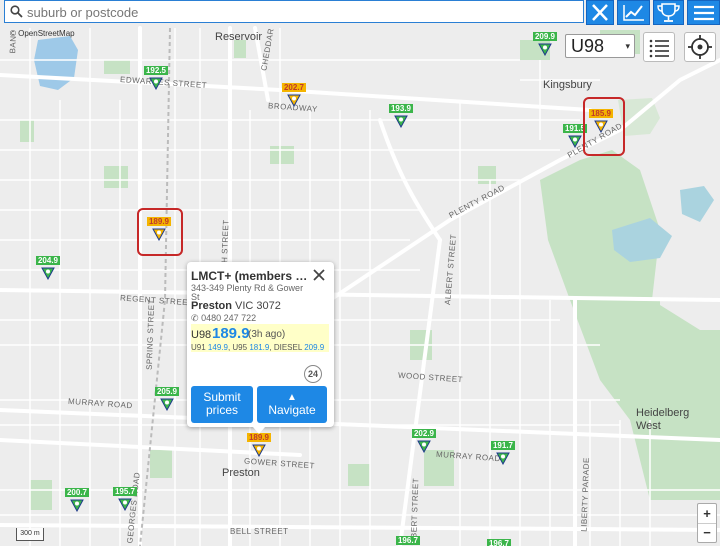 This screenshot has width=720, height=546. I want to click on fuel-station-marker: 204.9, so click(48, 270).